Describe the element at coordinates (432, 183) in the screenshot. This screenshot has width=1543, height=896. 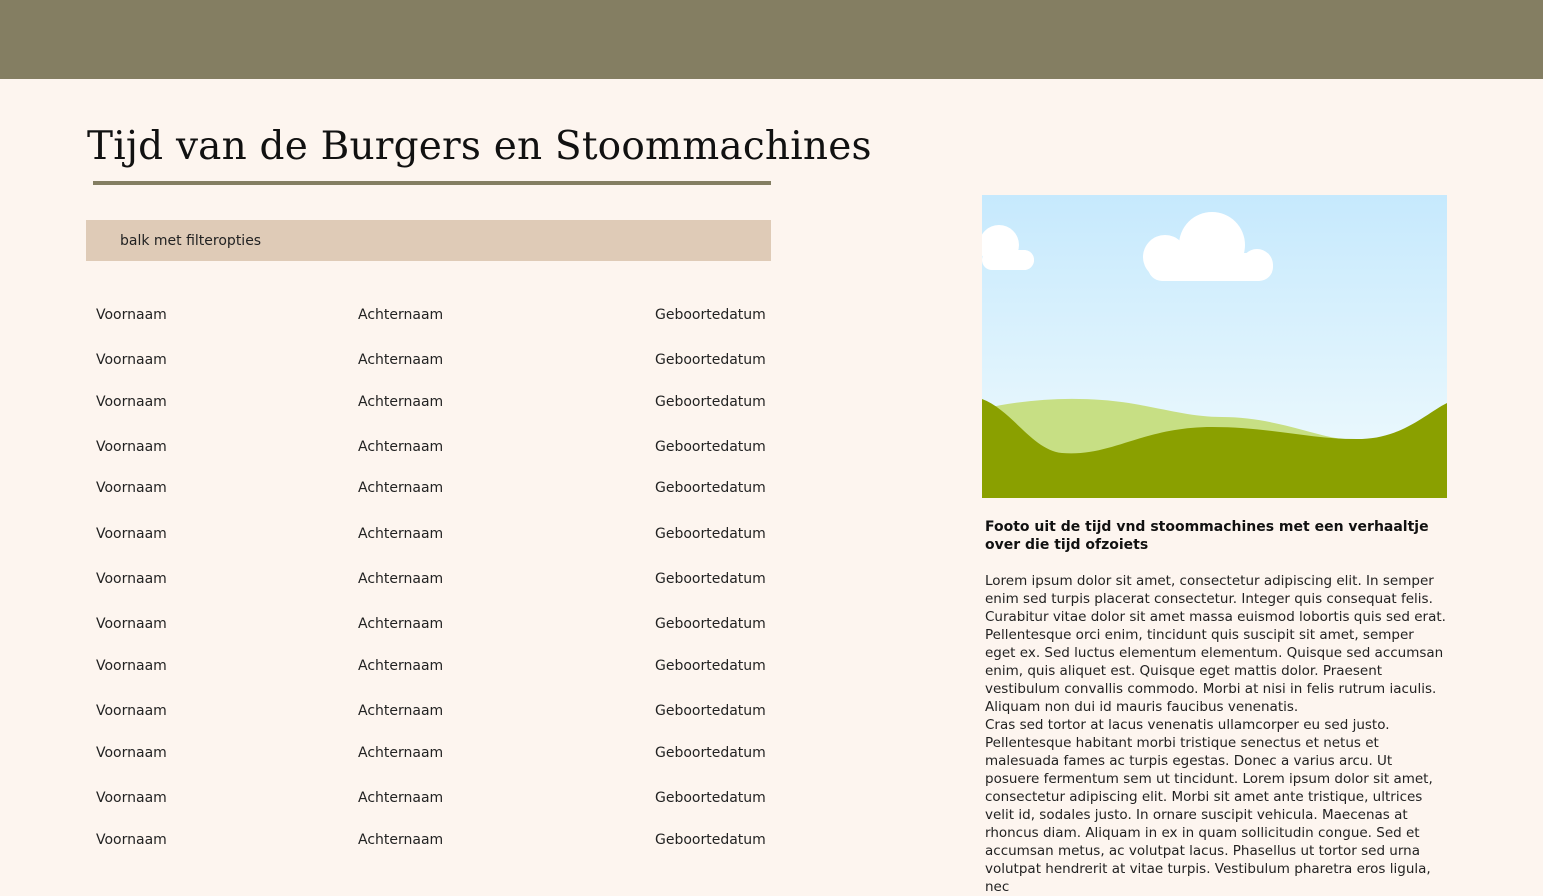
I see `title-underline` at that location.